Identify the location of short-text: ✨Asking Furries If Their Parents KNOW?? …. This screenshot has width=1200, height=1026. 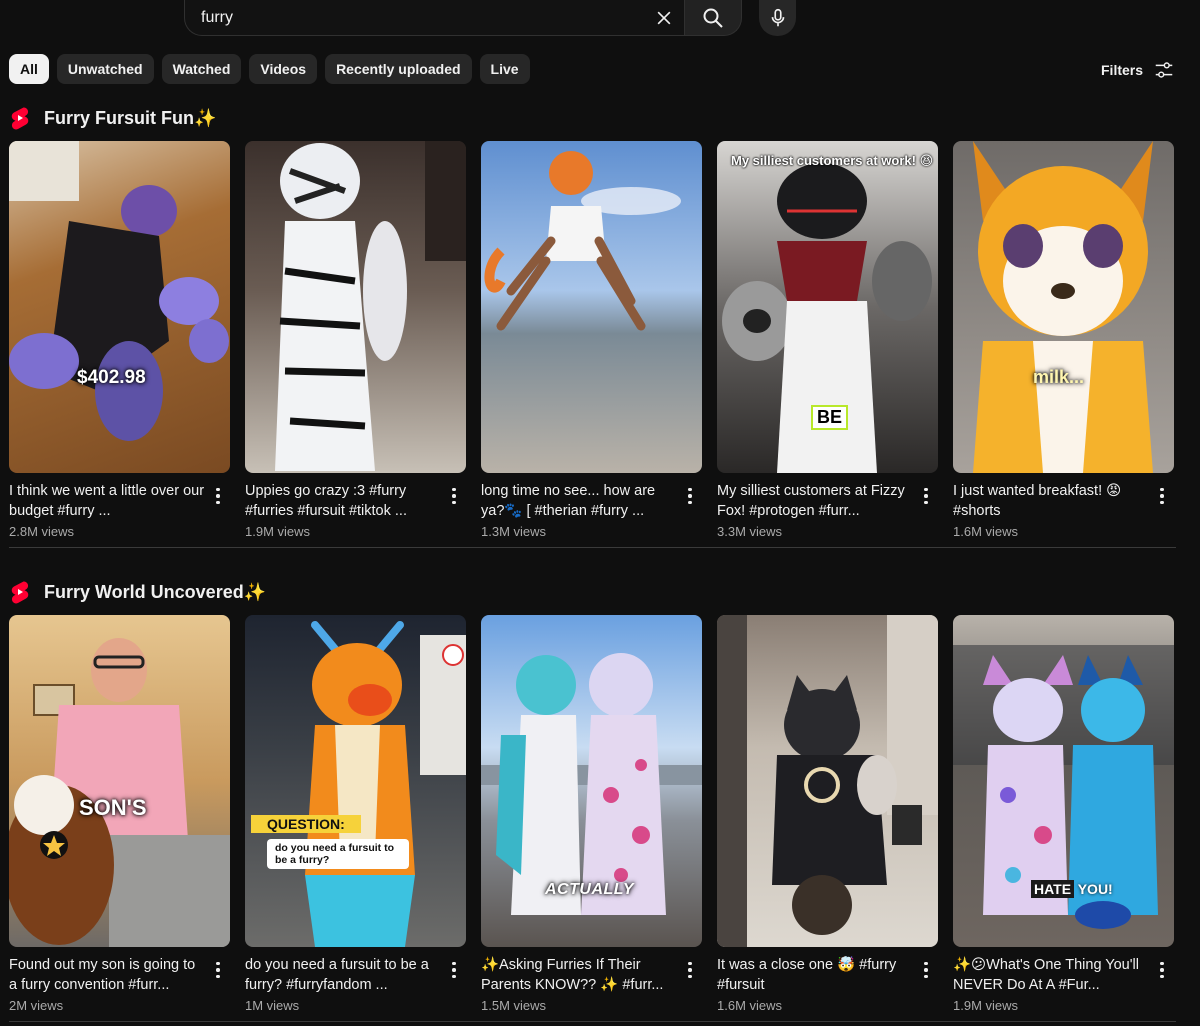
(579, 984).